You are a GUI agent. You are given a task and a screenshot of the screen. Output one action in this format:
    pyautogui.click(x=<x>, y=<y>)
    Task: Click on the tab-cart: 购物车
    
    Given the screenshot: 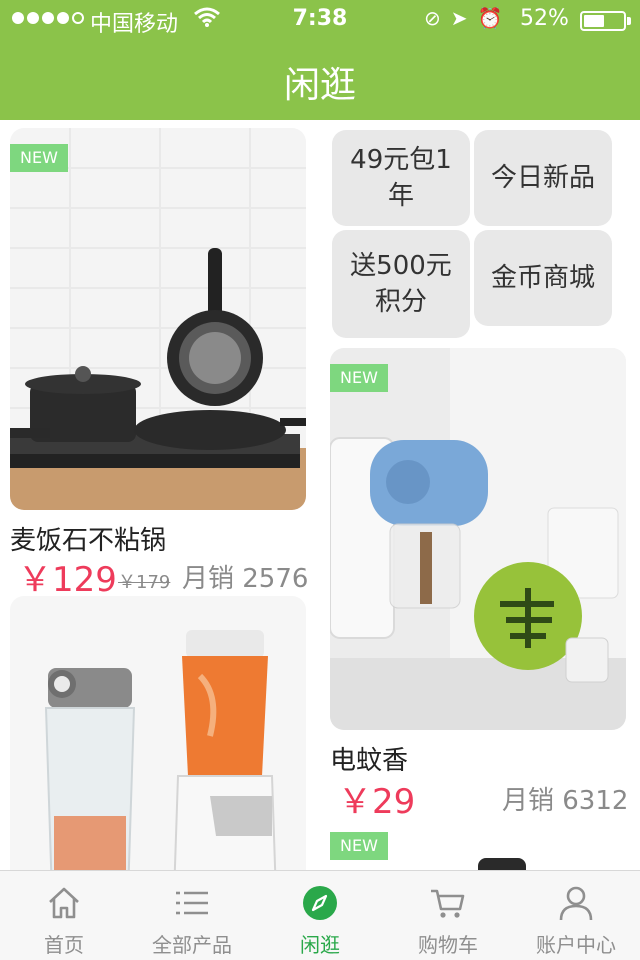 What is the action you would take?
    pyautogui.click(x=448, y=915)
    